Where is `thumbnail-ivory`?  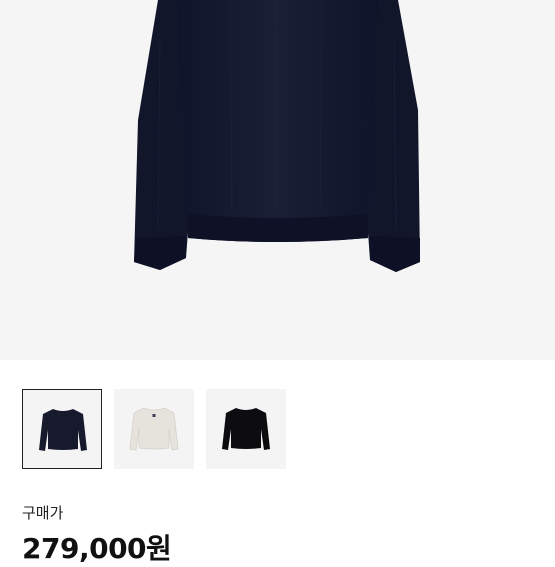 thumbnail-ivory is located at coordinates (154, 429).